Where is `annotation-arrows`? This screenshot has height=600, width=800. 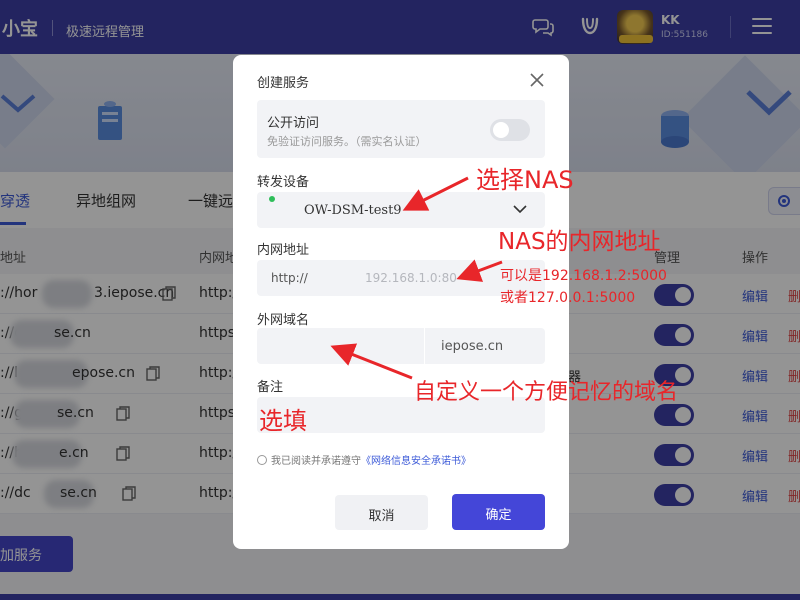 annotation-arrows is located at coordinates (416, 278).